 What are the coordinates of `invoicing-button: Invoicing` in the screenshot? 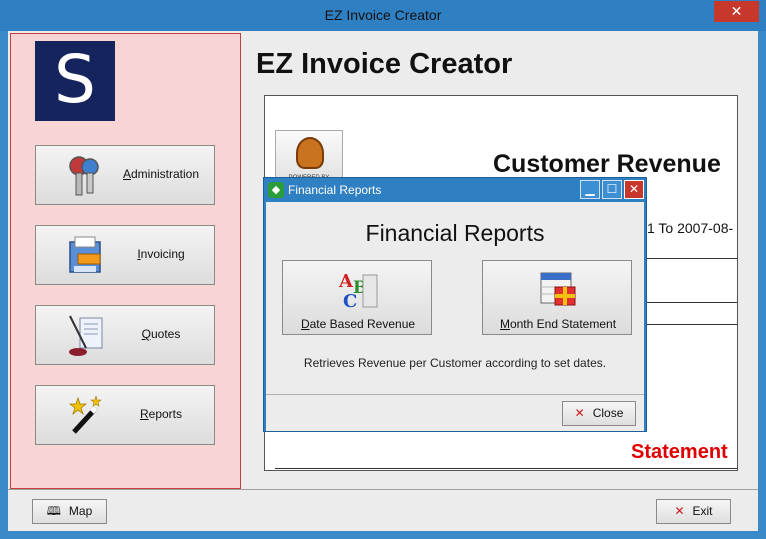 It's located at (125, 255).